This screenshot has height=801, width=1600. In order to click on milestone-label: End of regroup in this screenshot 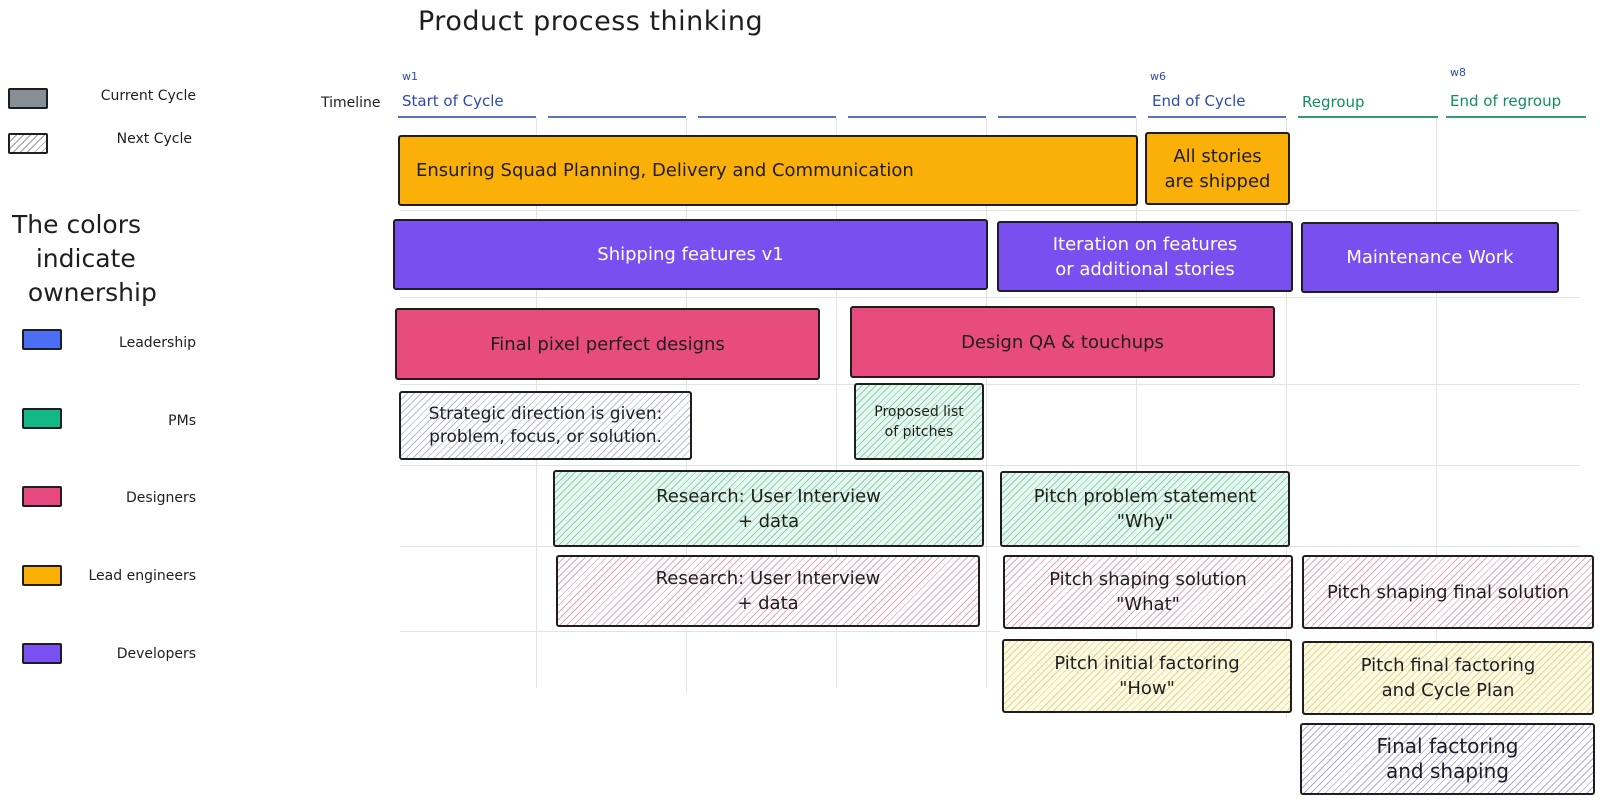, I will do `click(1506, 101)`.